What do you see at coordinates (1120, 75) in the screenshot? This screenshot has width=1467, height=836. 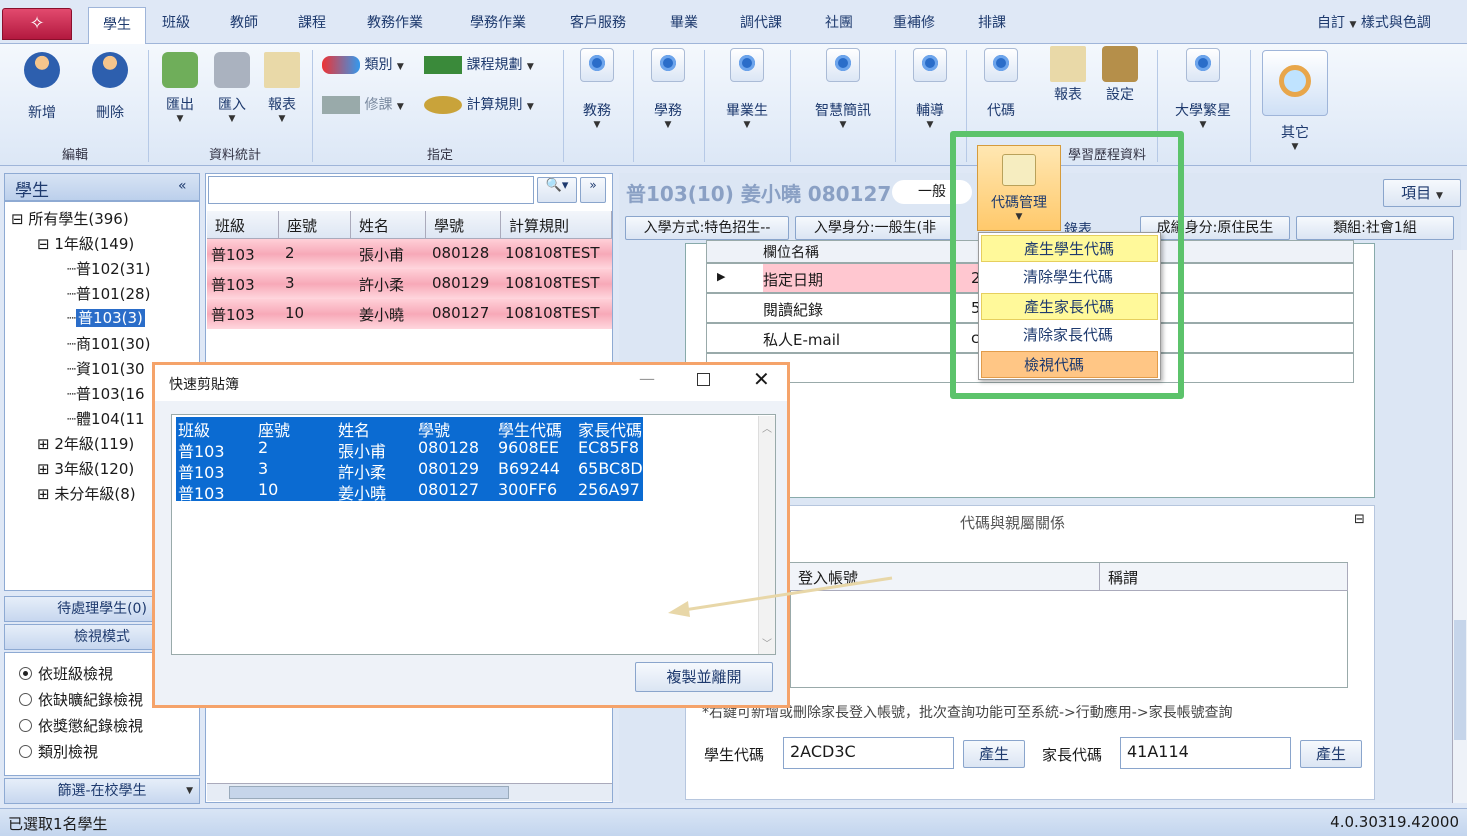 I see `settings-button: 設定` at bounding box center [1120, 75].